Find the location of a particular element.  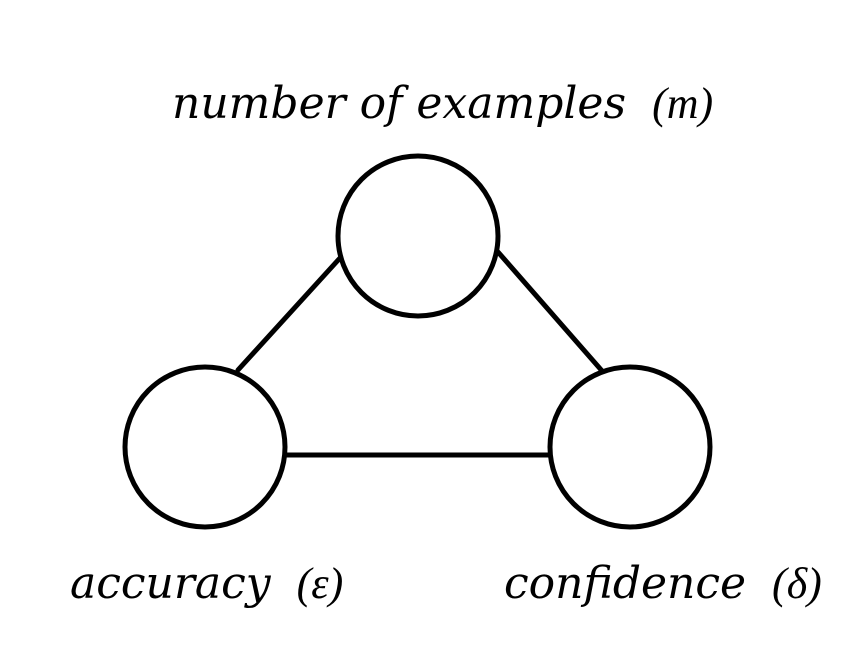

node-top is located at coordinates (418, 236).